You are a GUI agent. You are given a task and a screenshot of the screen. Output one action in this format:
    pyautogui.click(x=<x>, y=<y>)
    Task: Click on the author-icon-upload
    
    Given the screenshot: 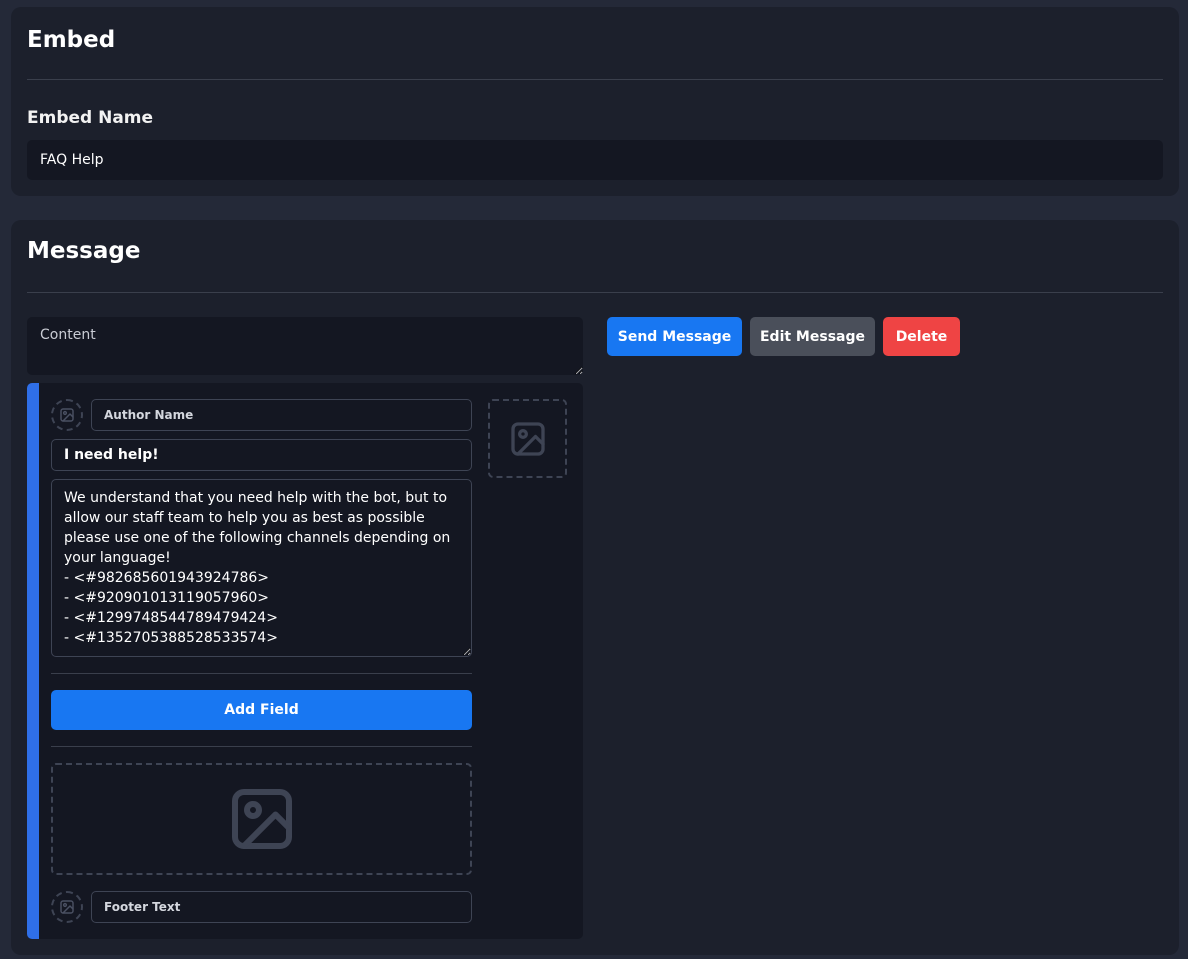 What is the action you would take?
    pyautogui.click(x=67, y=415)
    